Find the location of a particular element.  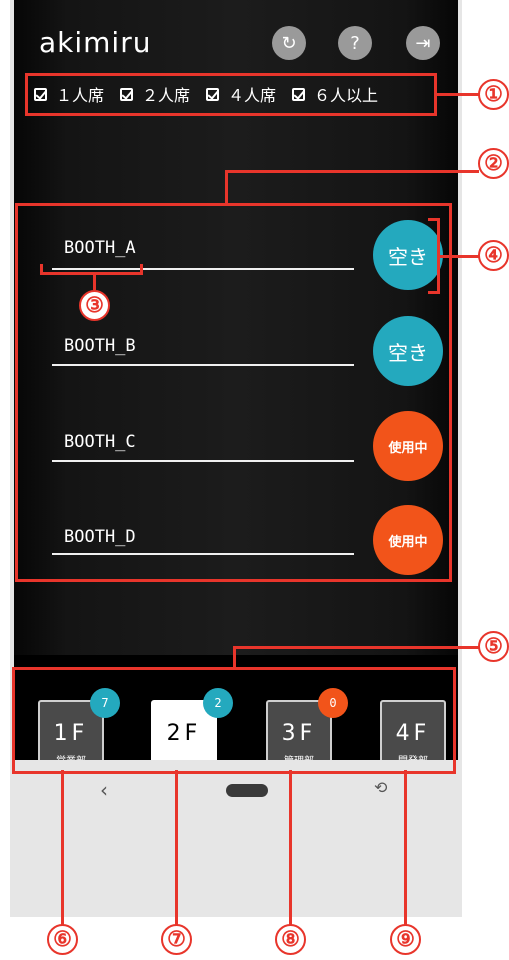

back-icon: ‹ is located at coordinates (104, 790).